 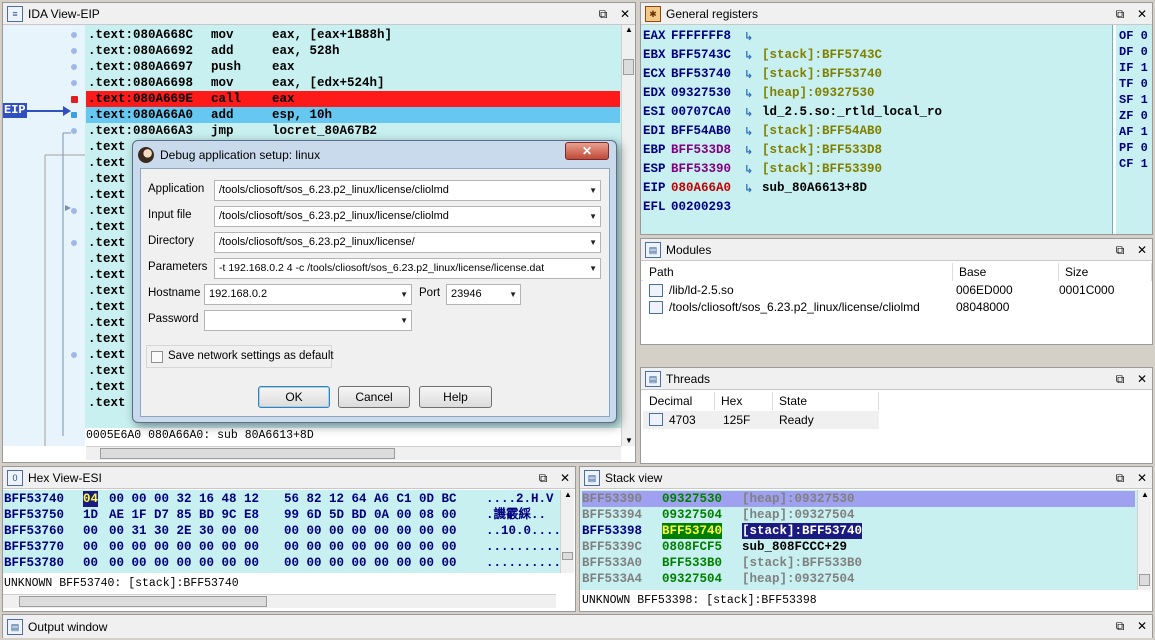 I want to click on code-line: .text:080A66A0 add esp, 10h, so click(x=353, y=115).